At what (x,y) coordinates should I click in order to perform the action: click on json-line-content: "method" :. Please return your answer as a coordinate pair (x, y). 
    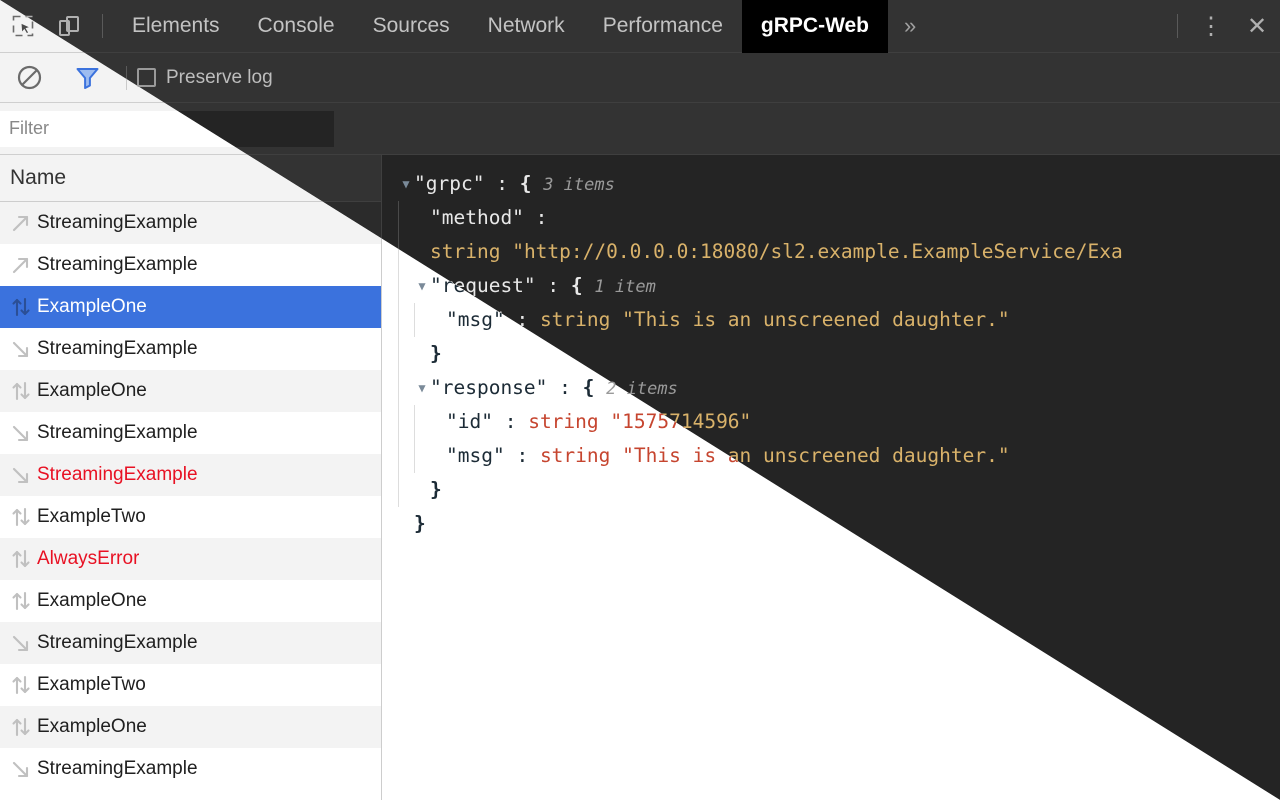
    Looking at the image, I should click on (488, 218).